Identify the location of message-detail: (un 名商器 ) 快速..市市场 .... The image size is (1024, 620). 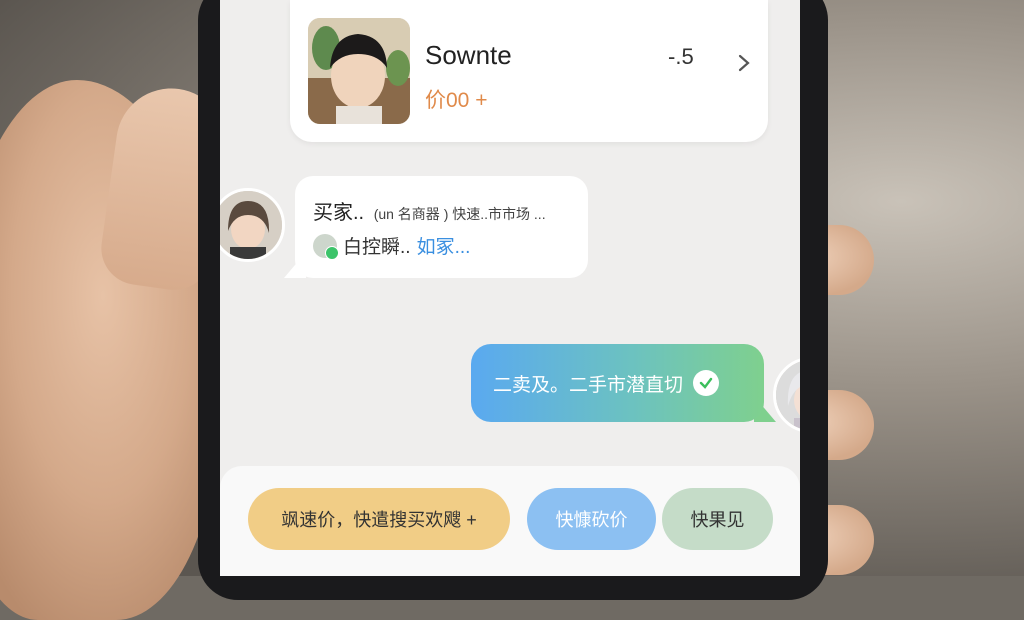
(459, 214).